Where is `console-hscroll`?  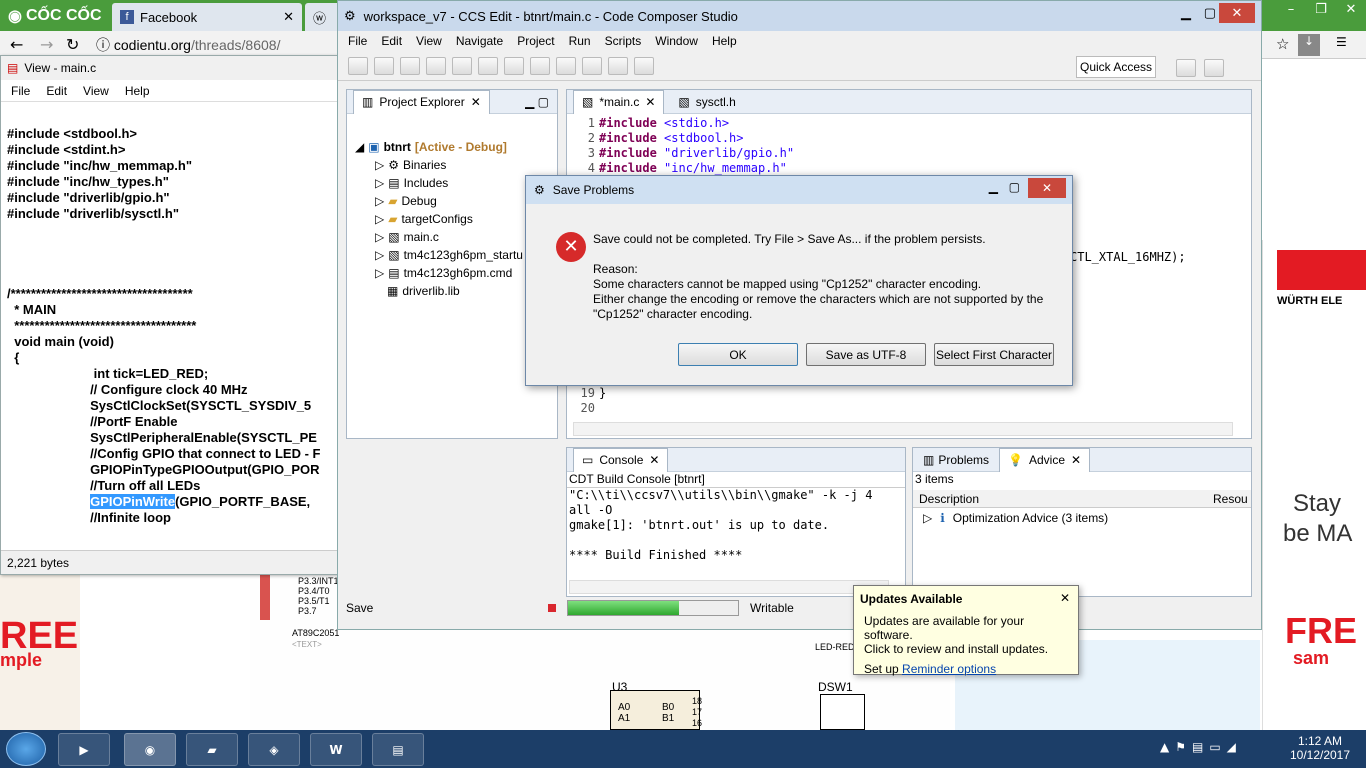
console-hscroll is located at coordinates (729, 587).